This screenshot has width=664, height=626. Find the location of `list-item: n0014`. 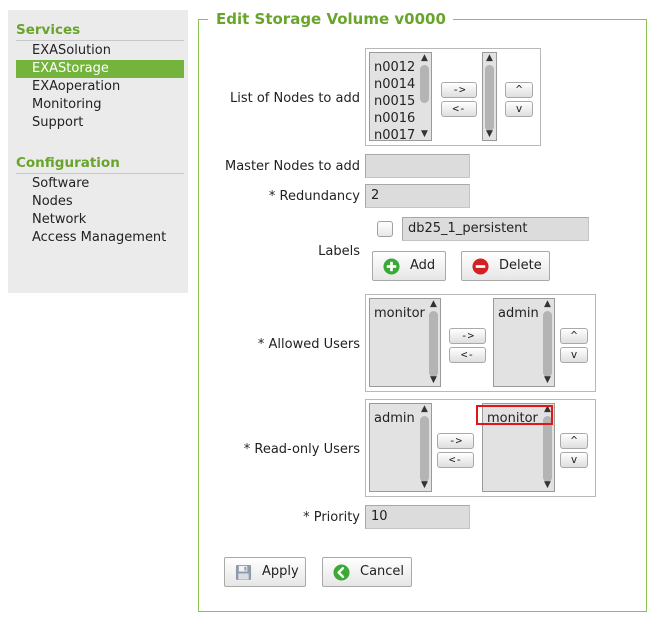

list-item: n0014 is located at coordinates (394, 84).